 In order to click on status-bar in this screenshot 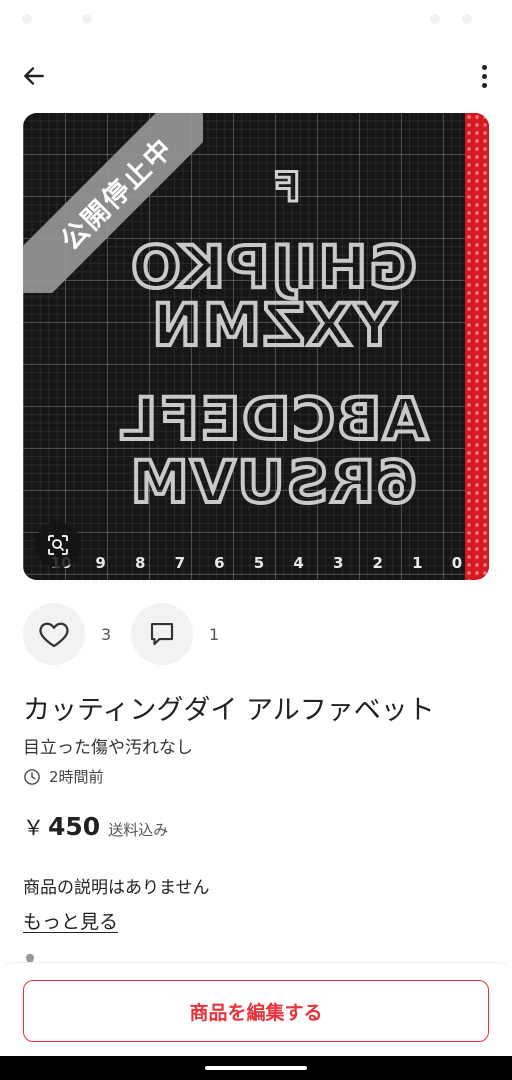, I will do `click(256, 20)`.